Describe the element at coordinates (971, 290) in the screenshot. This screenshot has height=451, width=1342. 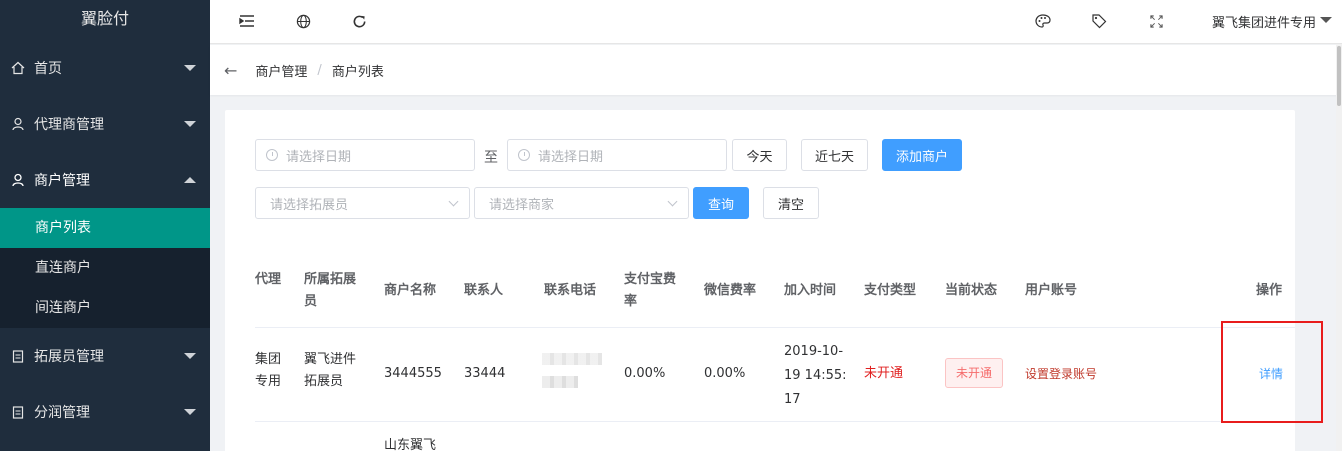
I see `column-header-status: 当前状态` at that location.